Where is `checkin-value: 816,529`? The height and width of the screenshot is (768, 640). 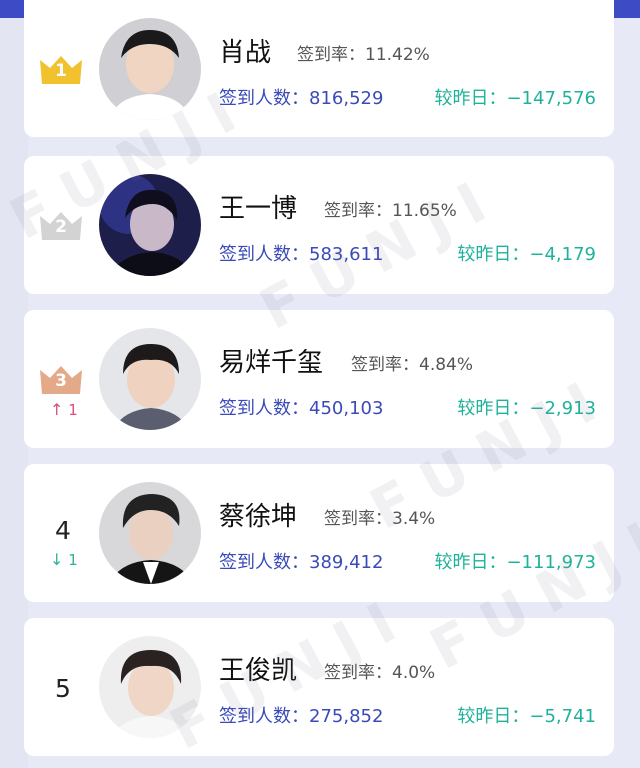 checkin-value: 816,529 is located at coordinates (346, 98).